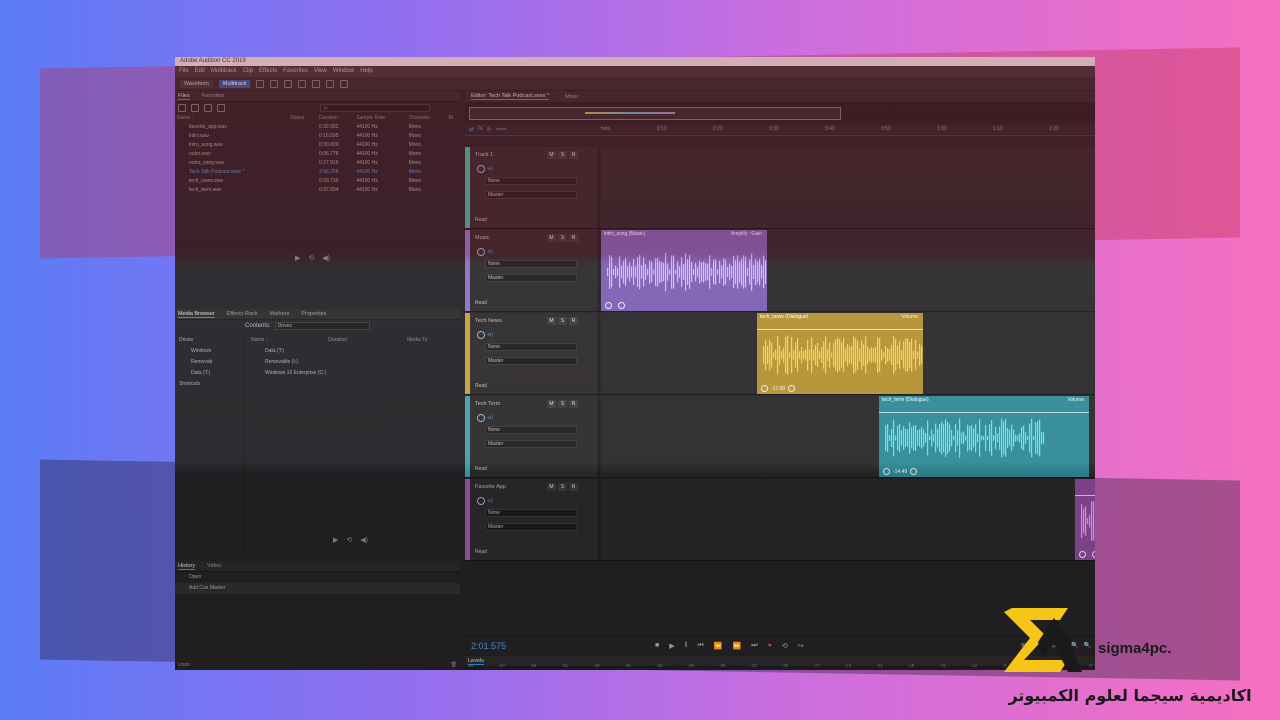 The width and height of the screenshot is (1280, 720). Describe the element at coordinates (355, 351) in the screenshot. I see `drive-row: Data (T:)` at that location.